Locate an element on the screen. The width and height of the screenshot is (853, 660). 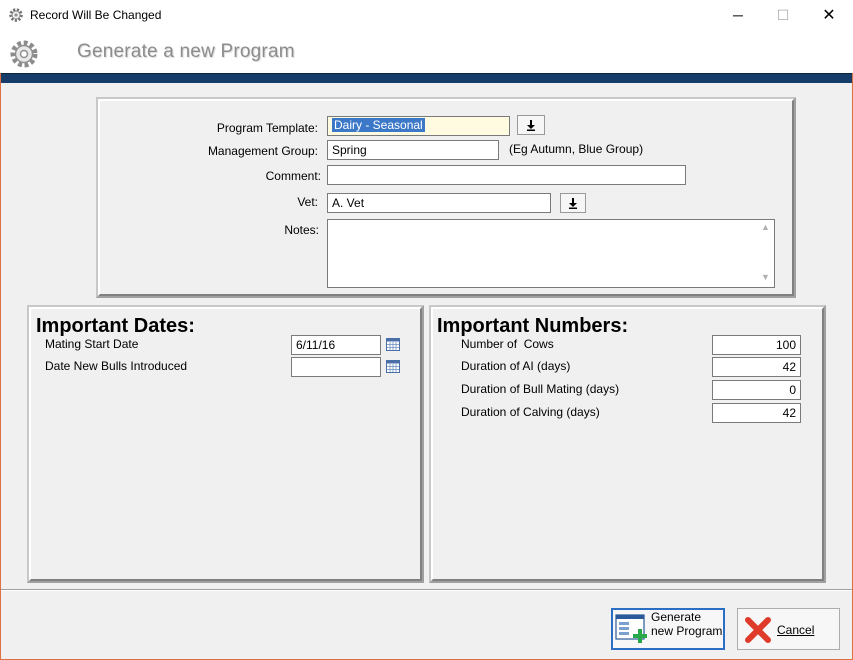
bulls-introduced-label: Date New Bulls Introduced is located at coordinates (116, 366).